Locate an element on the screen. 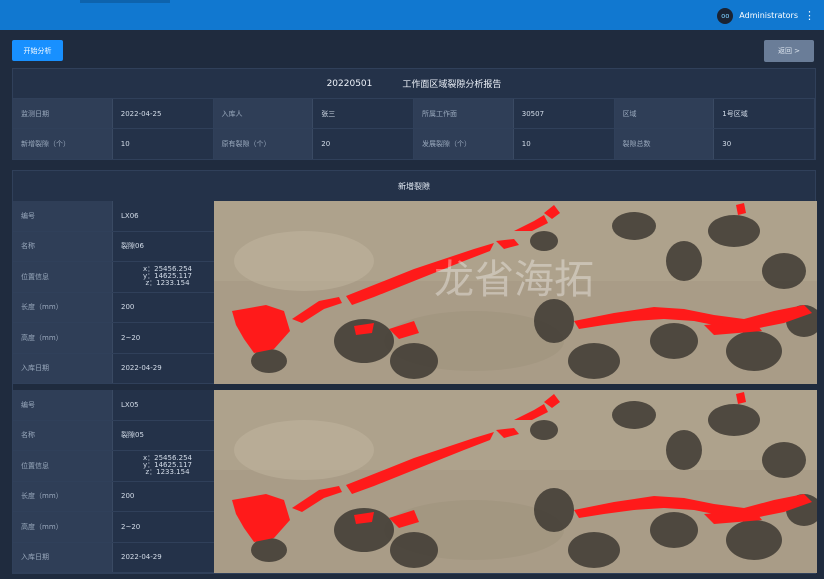 The image size is (824, 579). table-row: 编号 LX05 is located at coordinates (113, 405).